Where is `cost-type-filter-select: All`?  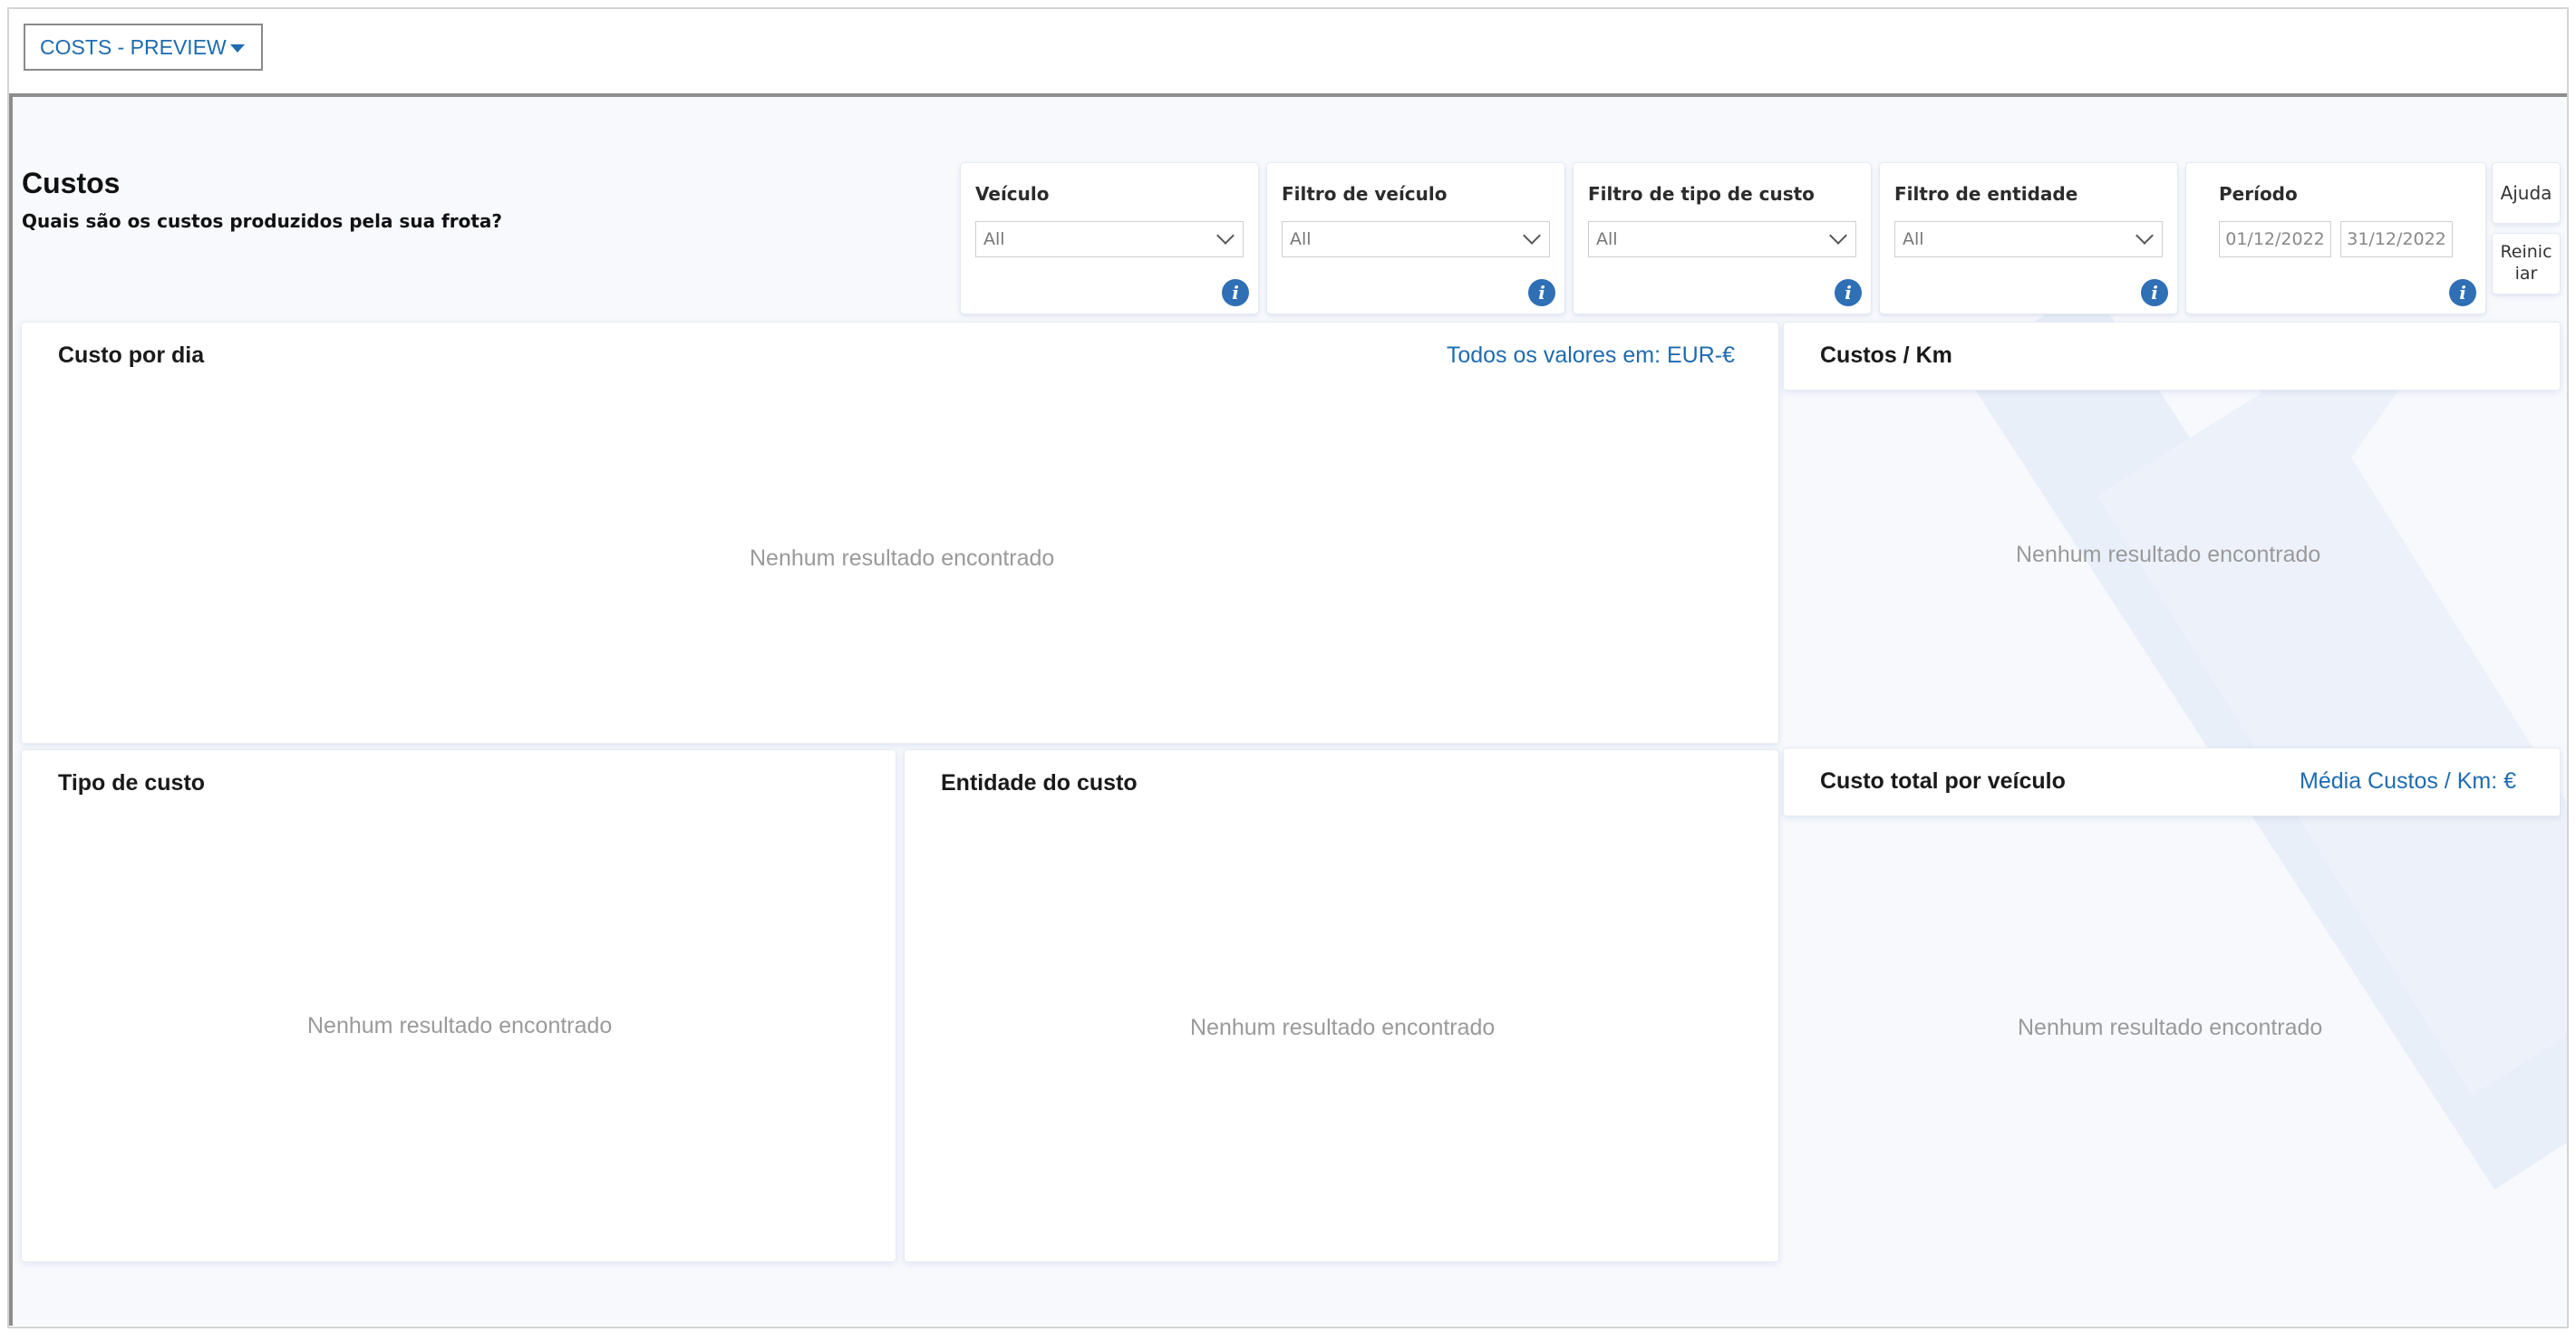
cost-type-filter-select: All is located at coordinates (1722, 239).